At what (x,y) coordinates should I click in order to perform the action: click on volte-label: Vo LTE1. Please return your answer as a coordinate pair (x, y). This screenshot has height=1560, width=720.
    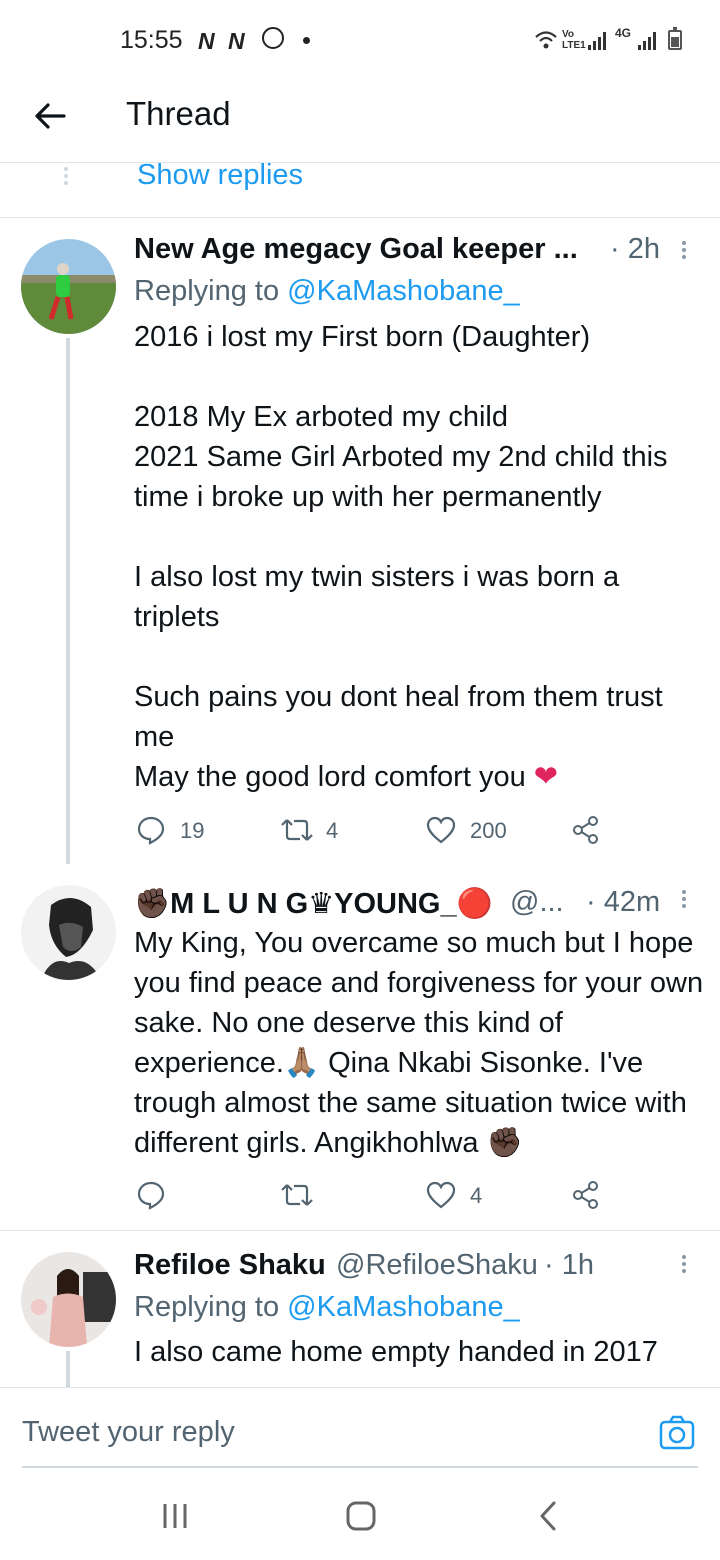
    Looking at the image, I should click on (574, 40).